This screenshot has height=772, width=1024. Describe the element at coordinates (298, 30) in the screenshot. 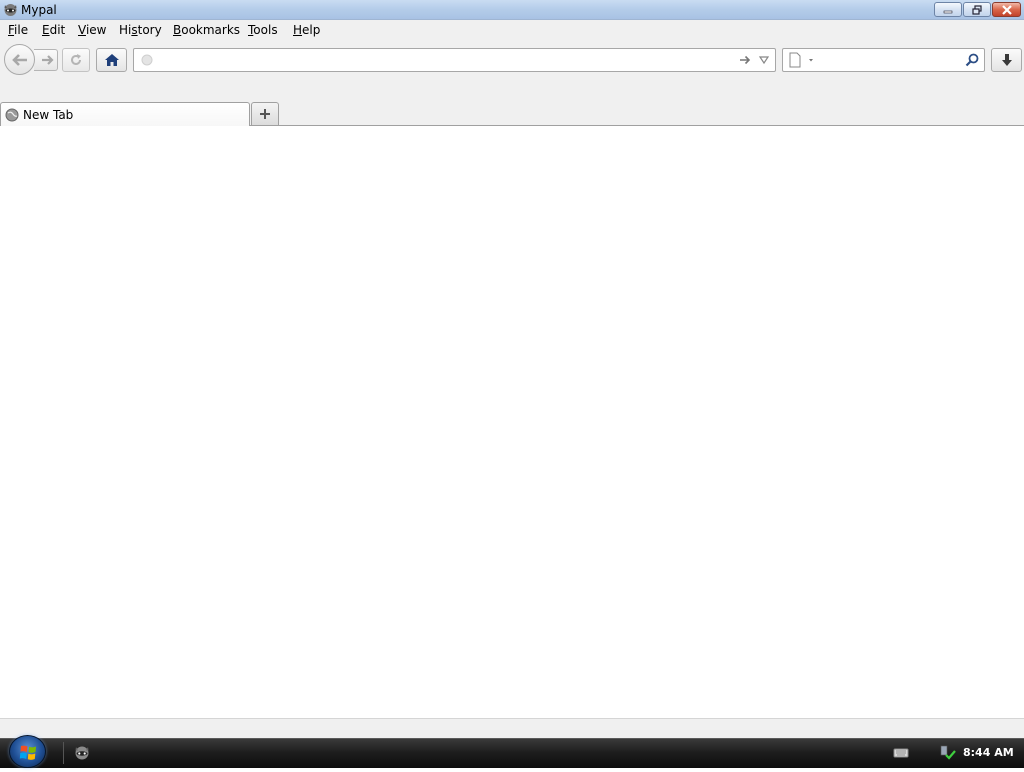

I see `menu-mnemonic: H` at that location.